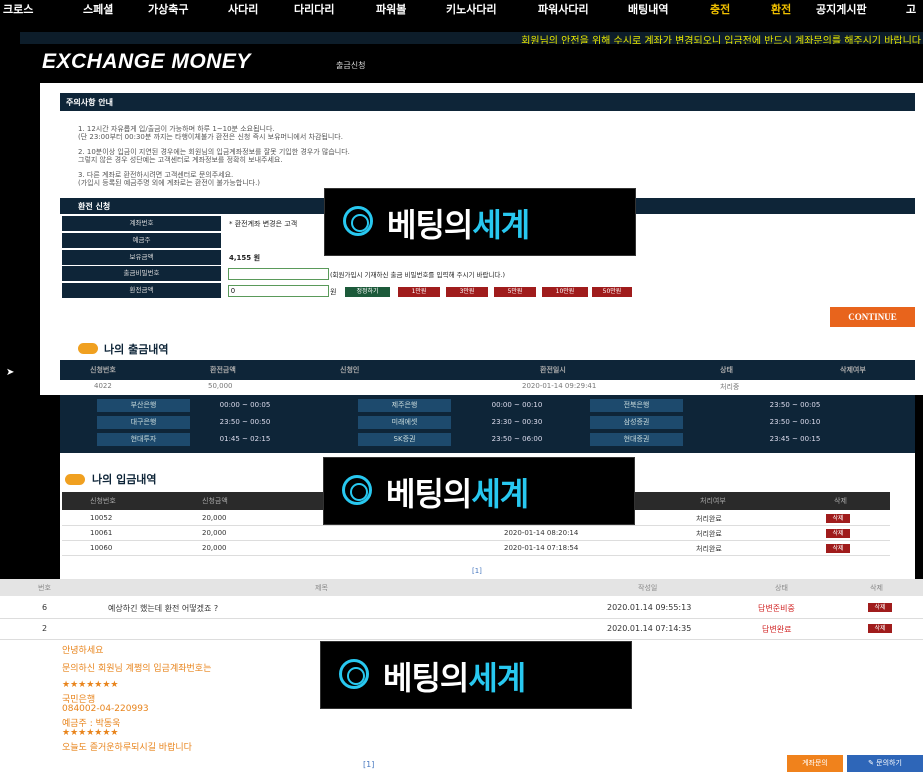 The height and width of the screenshot is (783, 923). What do you see at coordinates (245, 439) in the screenshot?
I see `bank-time: 01:45 ~ 02:15` at bounding box center [245, 439].